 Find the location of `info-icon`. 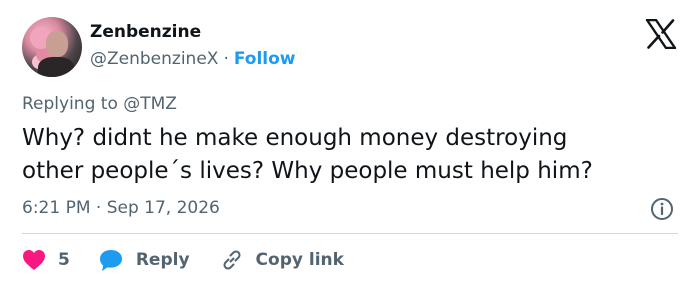

info-icon is located at coordinates (662, 209).